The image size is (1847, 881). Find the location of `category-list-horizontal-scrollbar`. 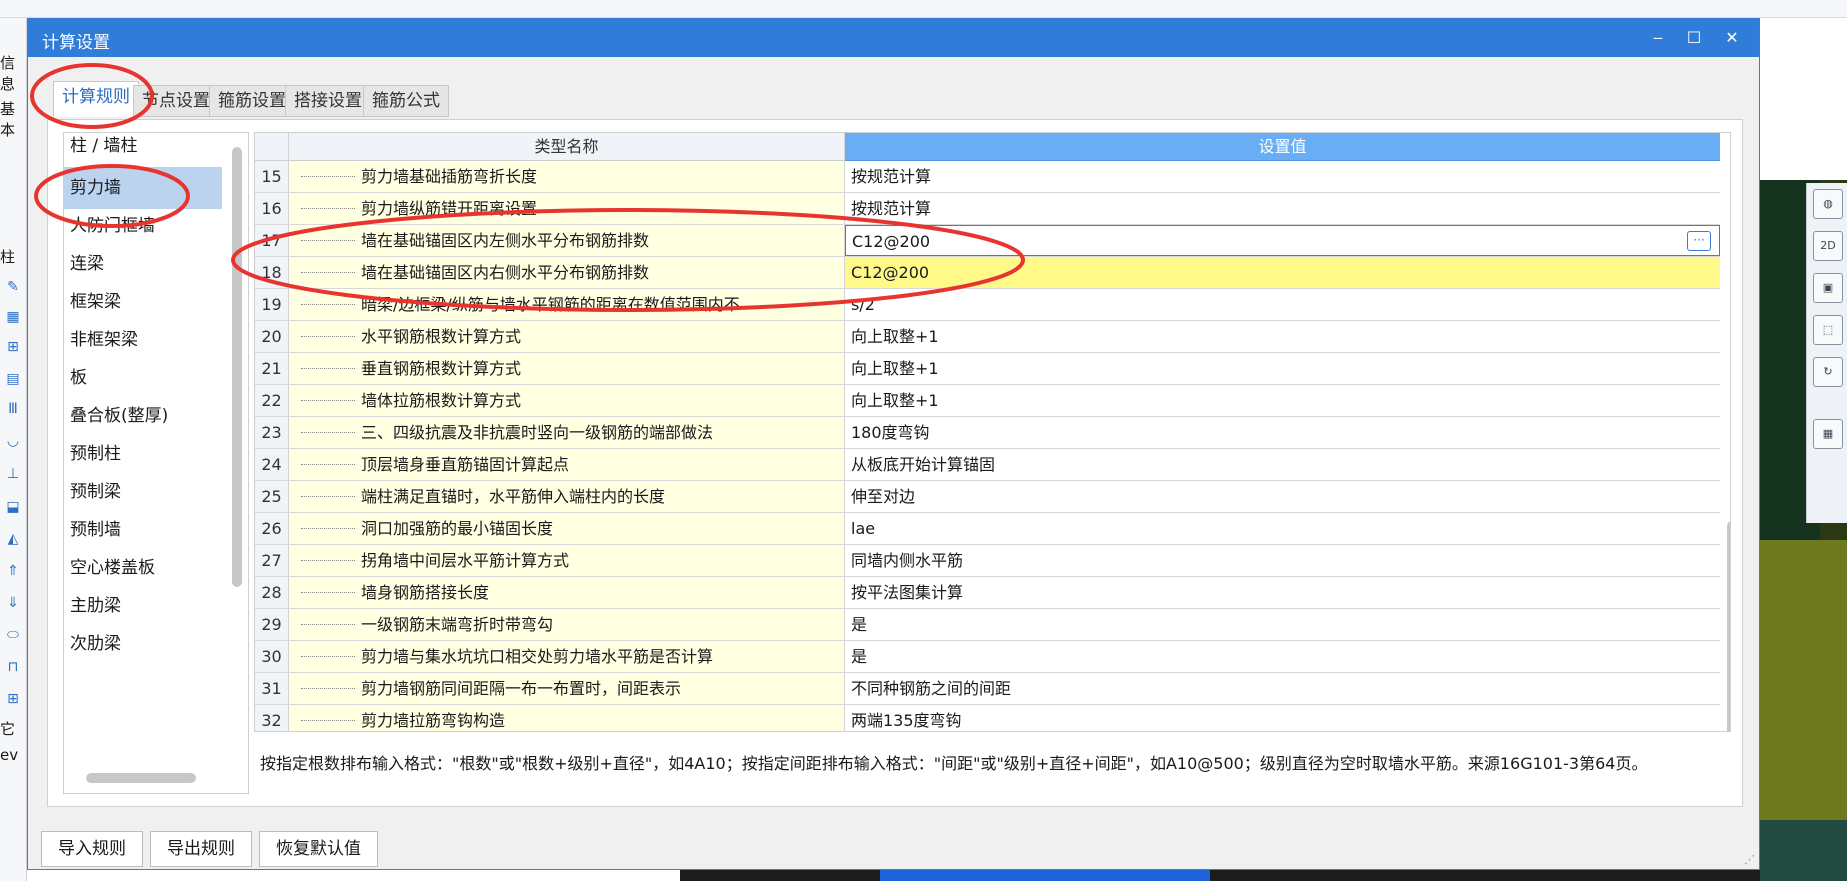

category-list-horizontal-scrollbar is located at coordinates (141, 778).